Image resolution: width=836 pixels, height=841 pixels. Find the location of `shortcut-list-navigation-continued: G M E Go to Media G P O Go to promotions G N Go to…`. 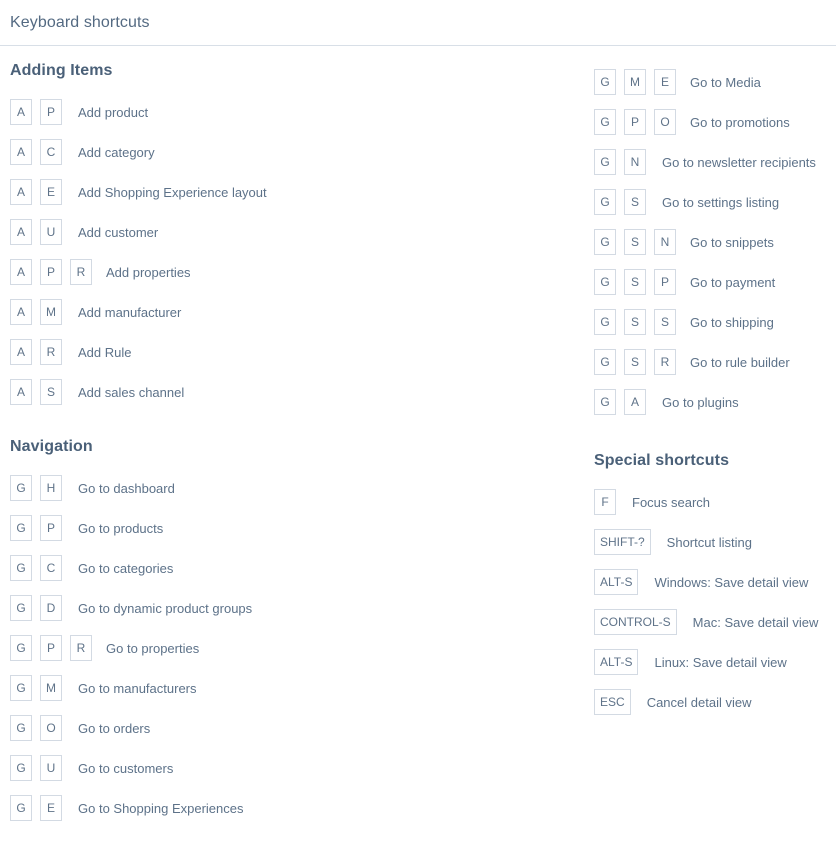

shortcut-list-navigation-continued: G M E Go to Media G P O Go to promotions G N Go to… is located at coordinates (715, 242).